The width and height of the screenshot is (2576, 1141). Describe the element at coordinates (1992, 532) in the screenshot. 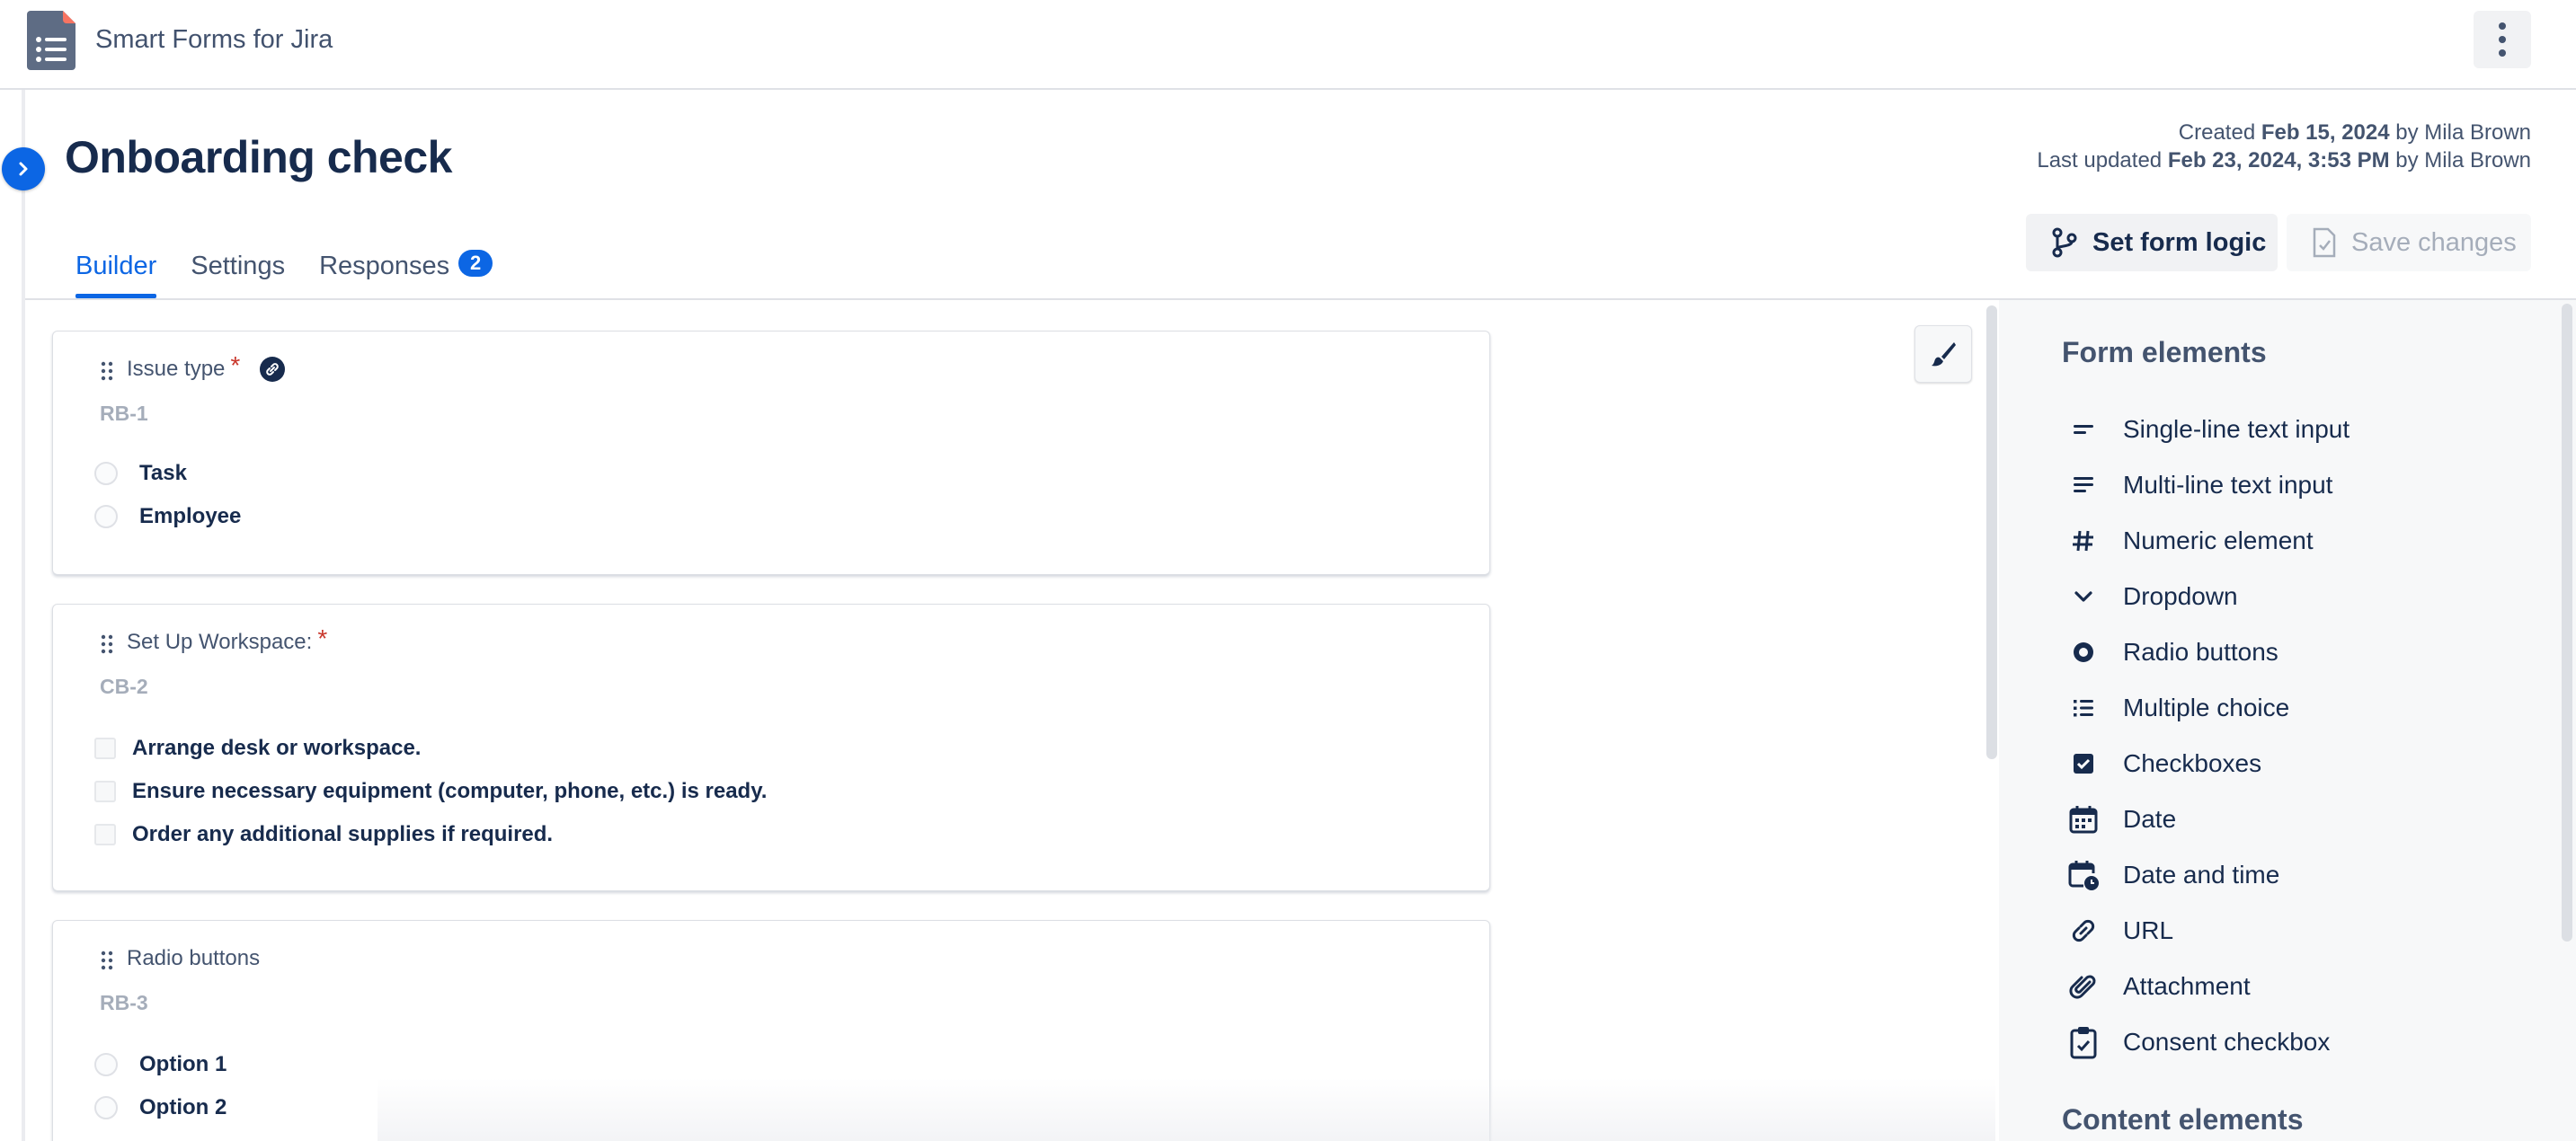

I see `builder-scrollbar` at that location.